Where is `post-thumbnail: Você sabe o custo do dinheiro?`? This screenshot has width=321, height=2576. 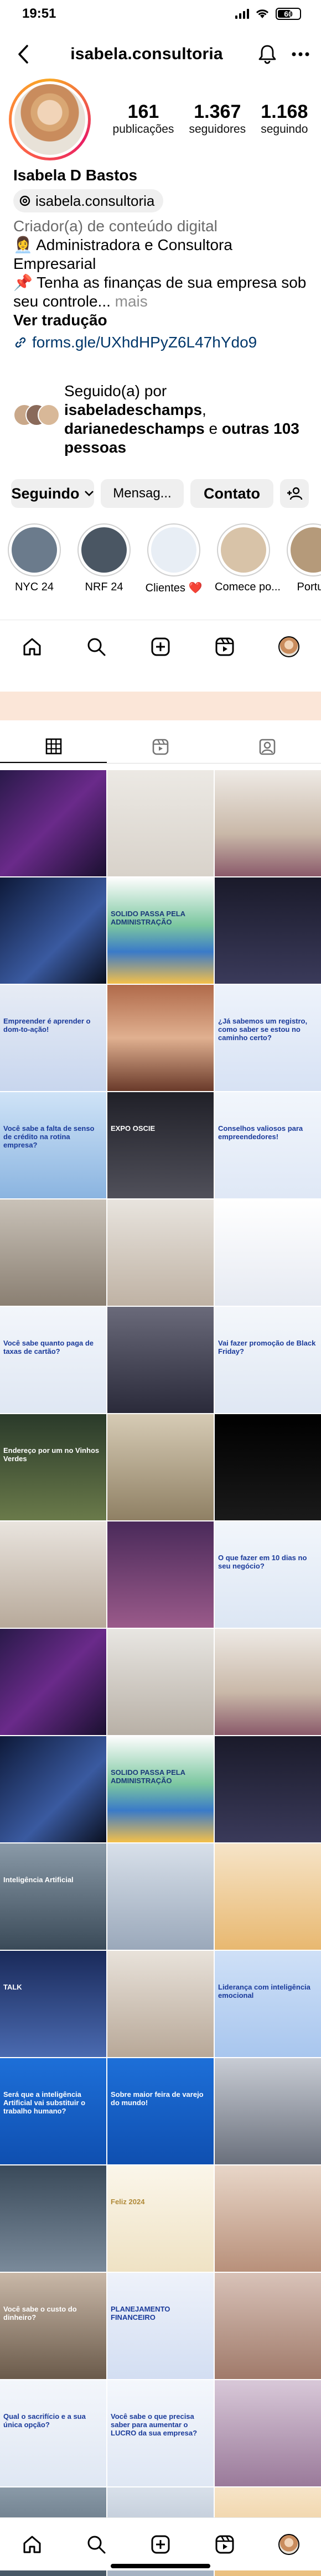
post-thumbnail: Você sabe o custo do dinheiro? is located at coordinates (53, 2326).